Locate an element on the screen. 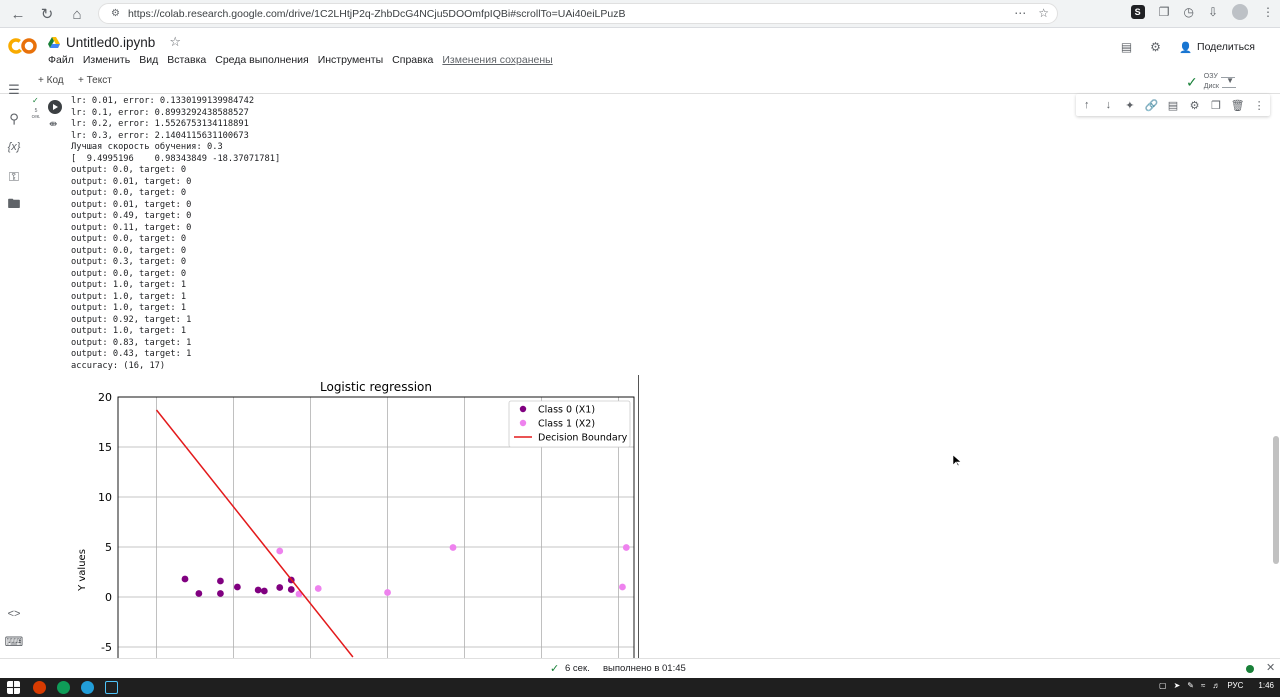 This screenshot has height=697, width=1280. tray-screen-icon: ▢ is located at coordinates (1163, 685).